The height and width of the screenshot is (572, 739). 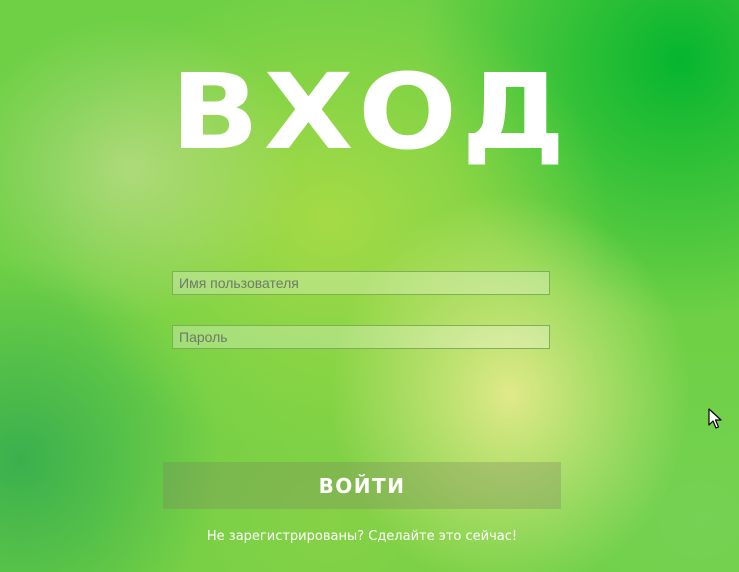 I want to click on page-title: ВХОД, so click(x=370, y=112).